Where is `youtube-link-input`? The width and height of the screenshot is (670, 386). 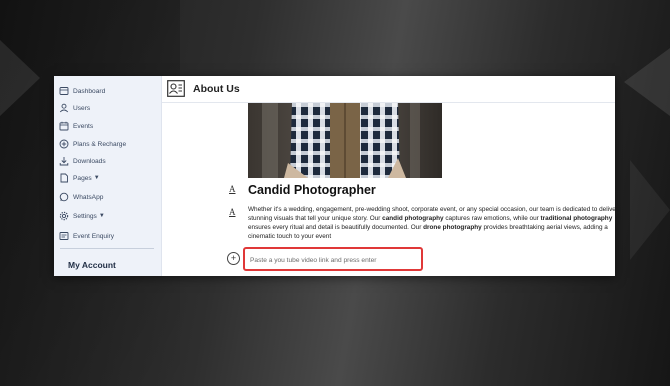 youtube-link-input is located at coordinates (335, 260).